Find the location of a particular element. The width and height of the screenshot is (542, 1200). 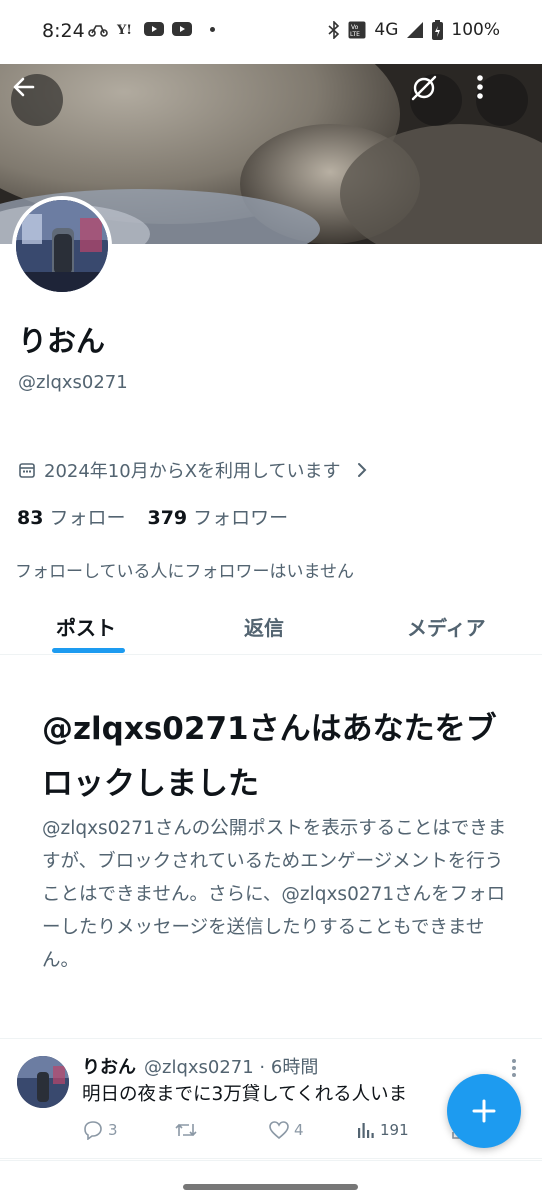

post-author-meta: @zlqxs0271 · 6時間 is located at coordinates (231, 1067).